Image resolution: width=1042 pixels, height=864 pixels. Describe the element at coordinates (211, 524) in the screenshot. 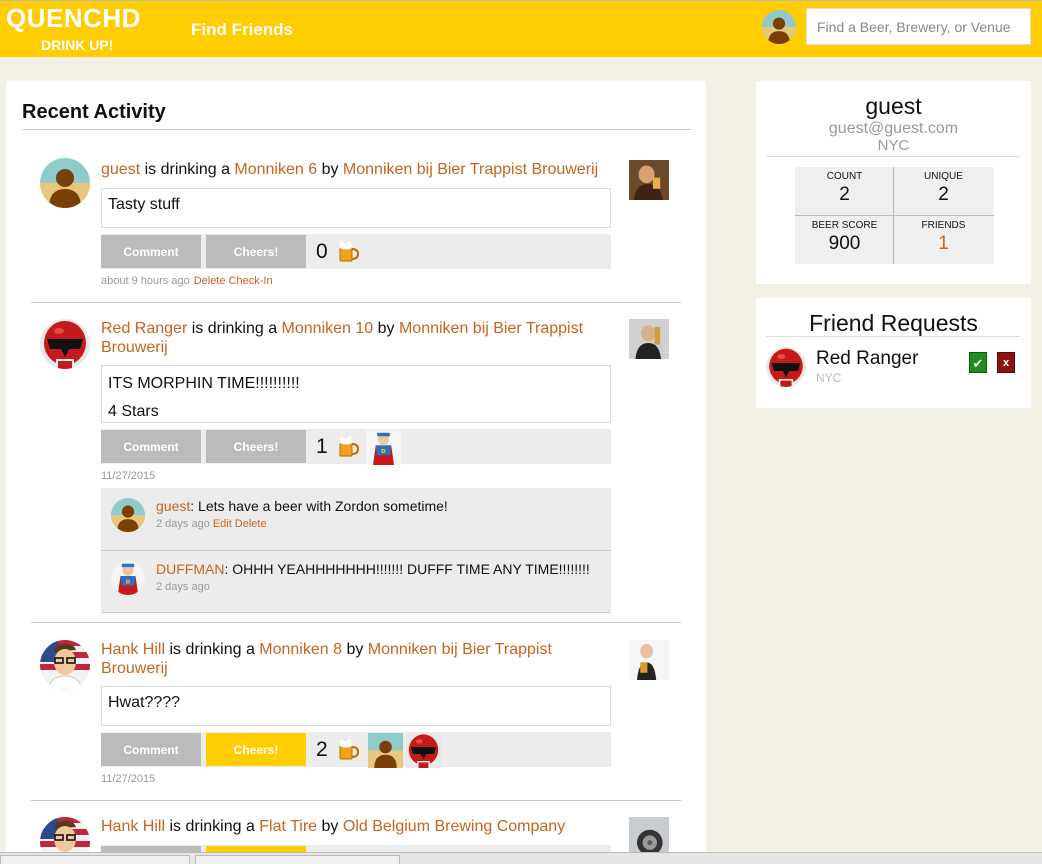

I see `comment-meta: 2 days ago Edit Delete` at that location.